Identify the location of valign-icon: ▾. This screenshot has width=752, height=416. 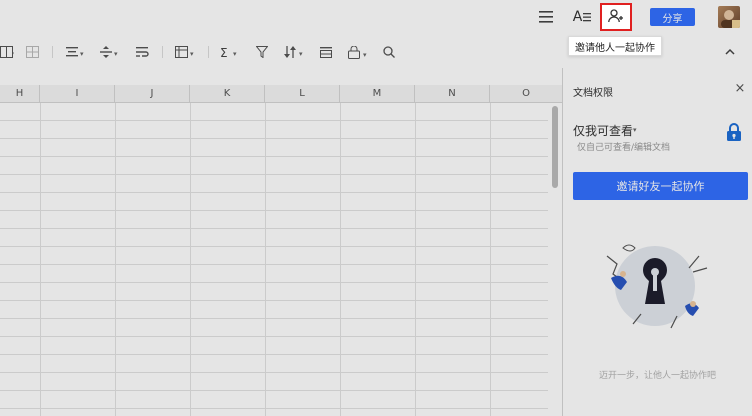
(110, 52).